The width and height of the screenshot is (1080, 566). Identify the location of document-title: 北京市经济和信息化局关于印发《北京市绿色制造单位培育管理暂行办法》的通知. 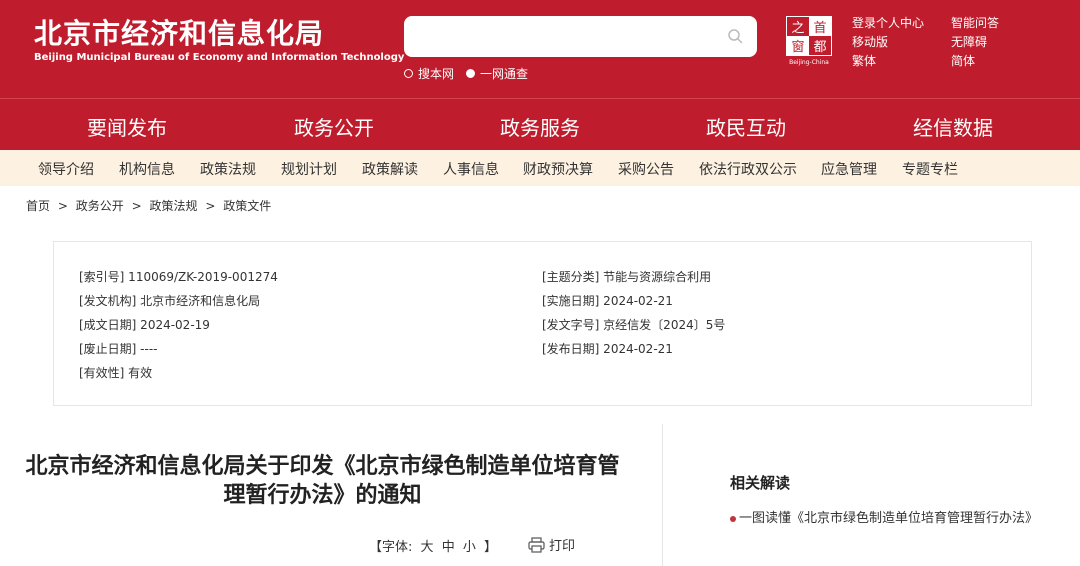
(322, 481).